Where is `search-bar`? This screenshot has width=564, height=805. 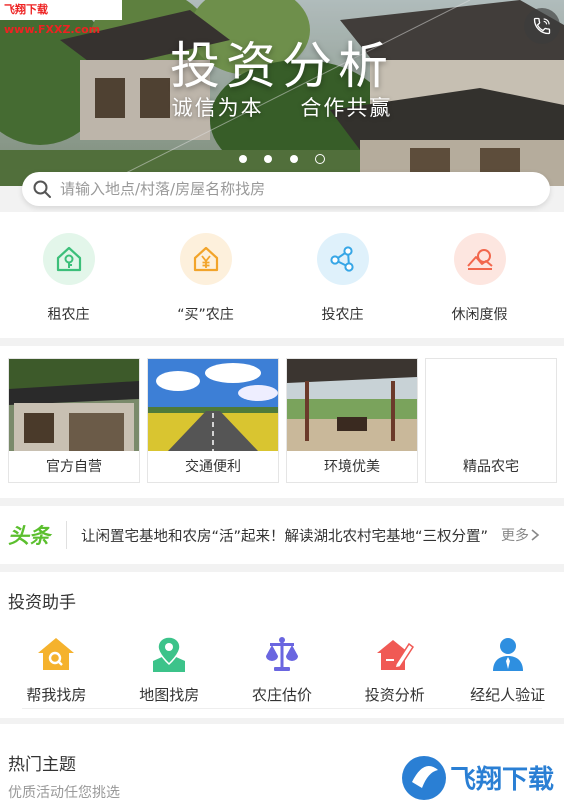
search-bar is located at coordinates (286, 189).